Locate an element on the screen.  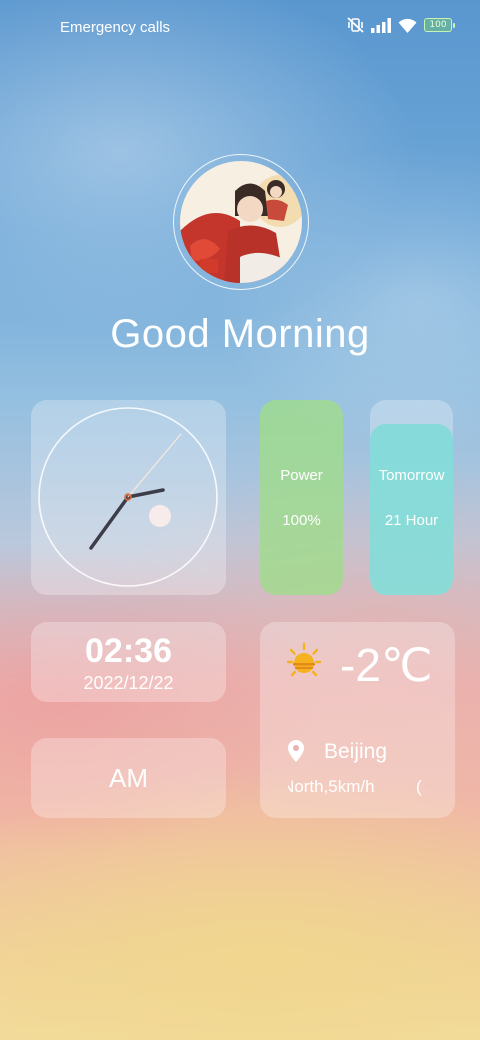
clock-minute-hand is located at coordinates (109, 522).